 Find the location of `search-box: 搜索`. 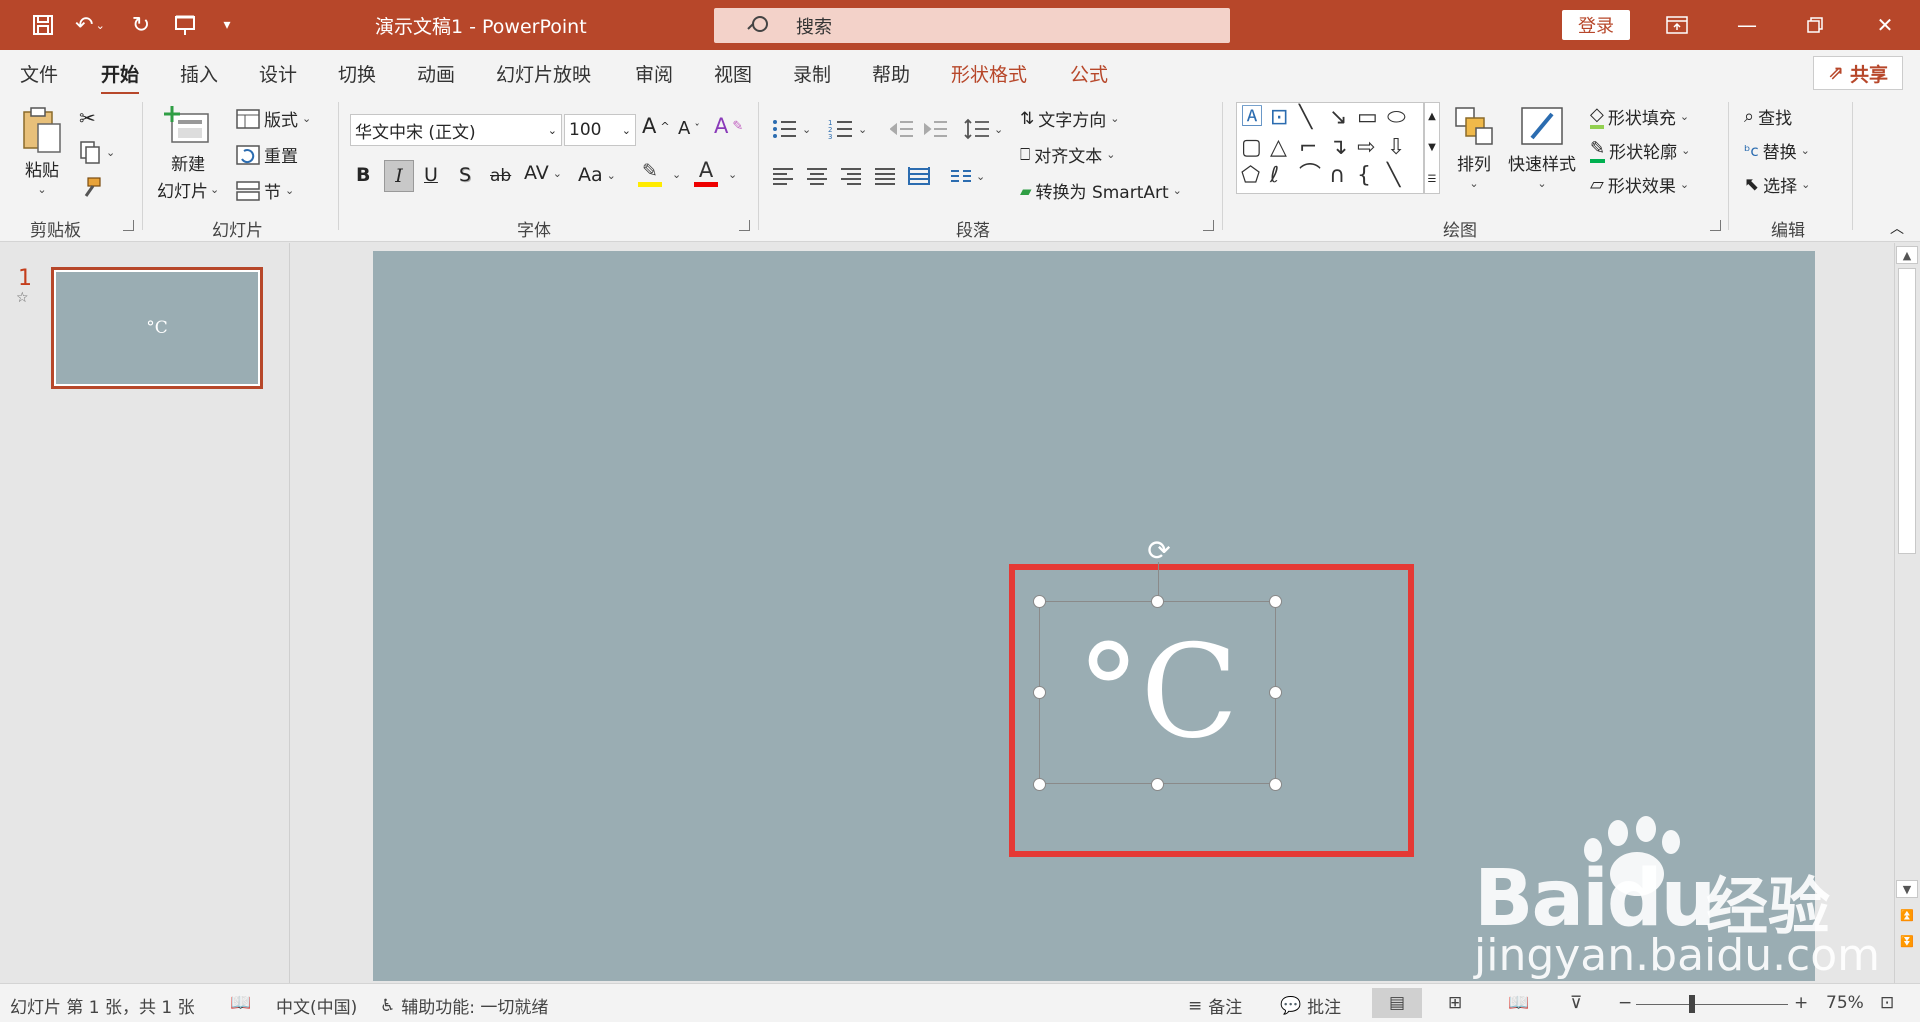

search-box: 搜索 is located at coordinates (972, 25).